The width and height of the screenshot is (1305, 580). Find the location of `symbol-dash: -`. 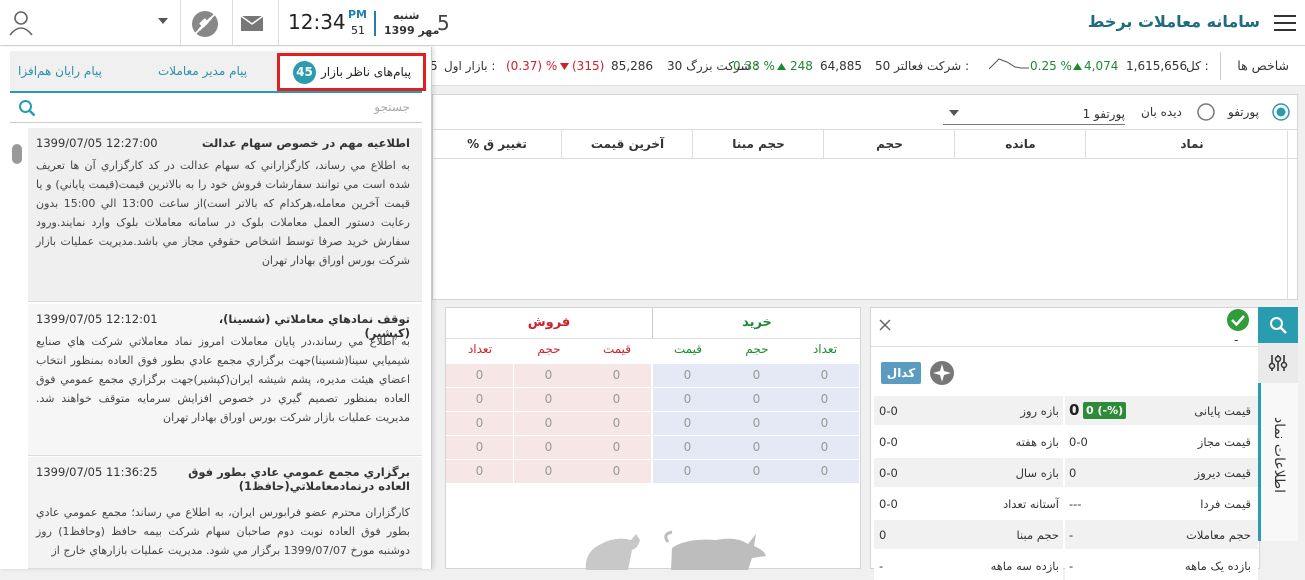

symbol-dash: - is located at coordinates (1236, 340).